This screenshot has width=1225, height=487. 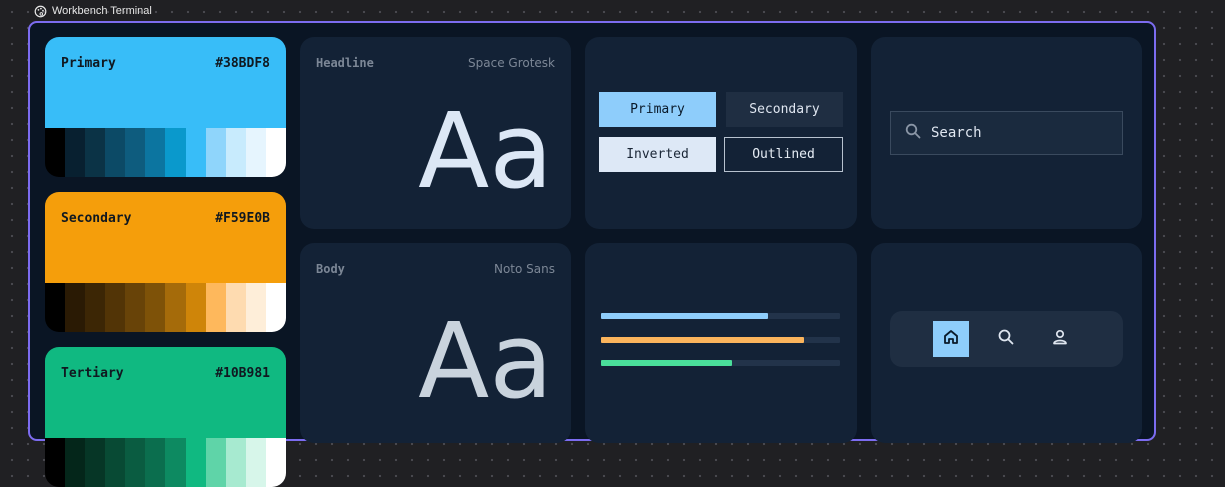 I want to click on nav-home-button, so click(x=951, y=339).